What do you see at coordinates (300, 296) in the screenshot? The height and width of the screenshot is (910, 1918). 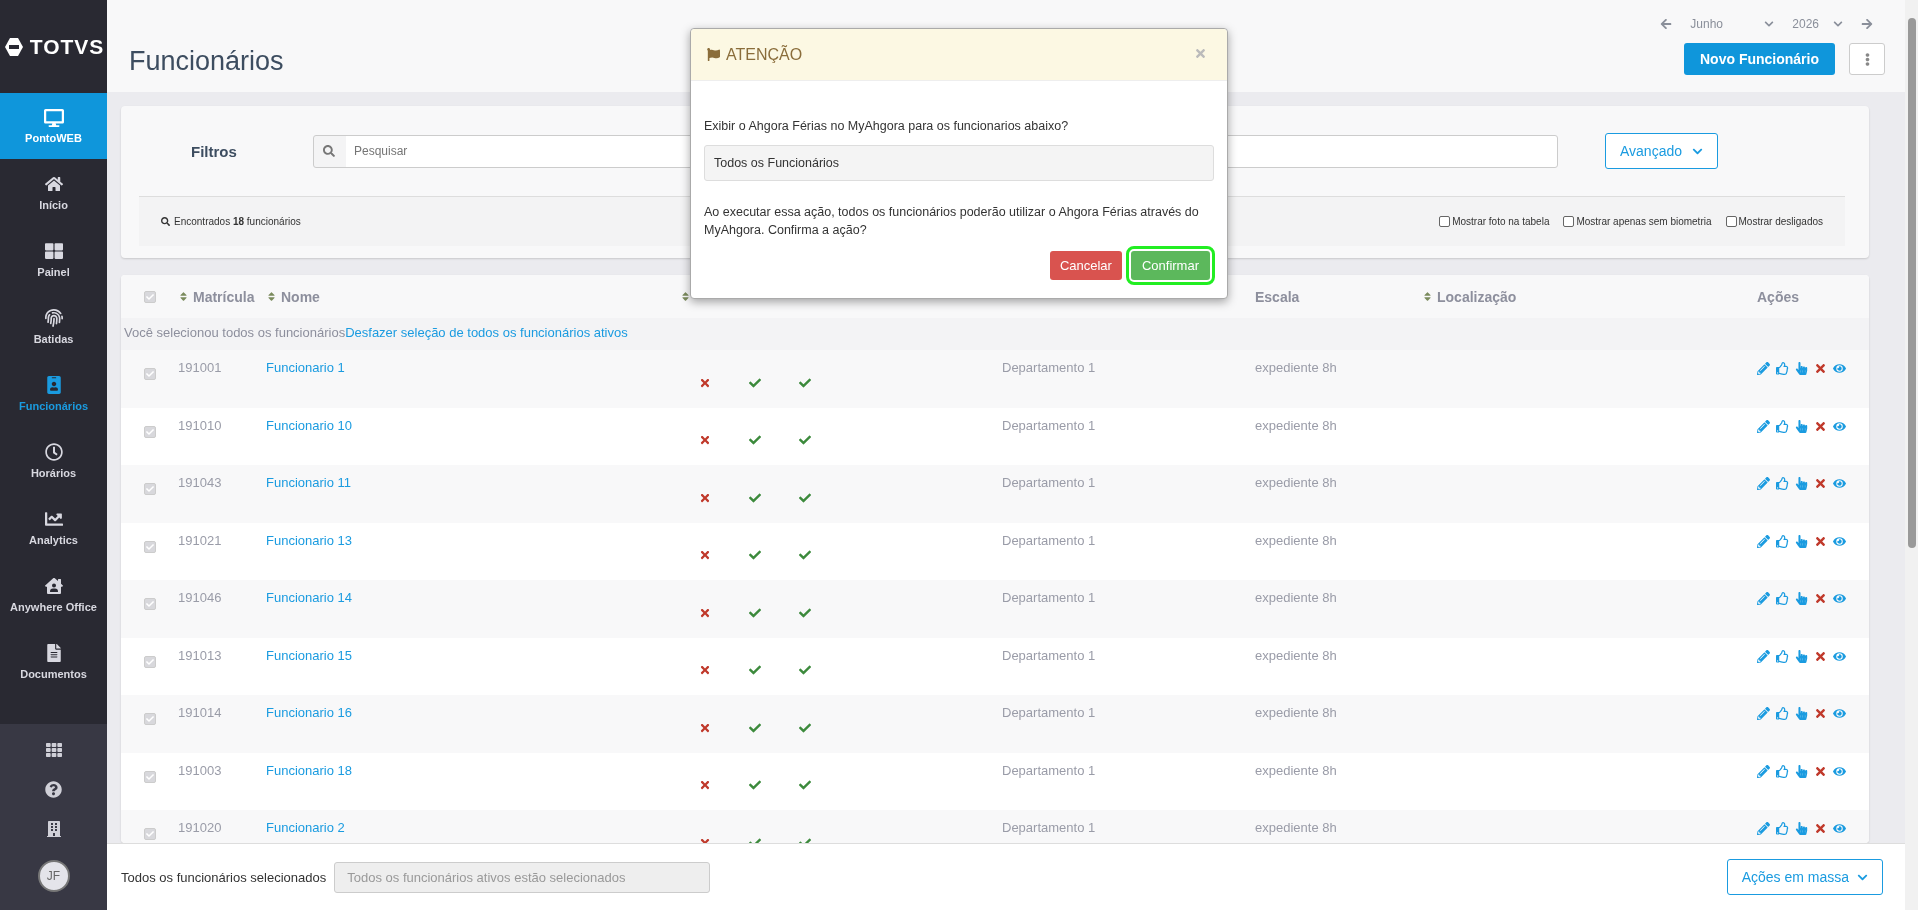 I see `column-header: Nome` at bounding box center [300, 296].